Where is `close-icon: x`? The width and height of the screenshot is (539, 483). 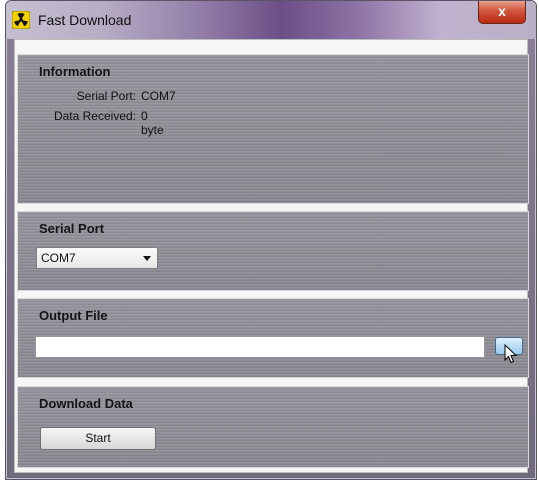 close-icon: x is located at coordinates (502, 11).